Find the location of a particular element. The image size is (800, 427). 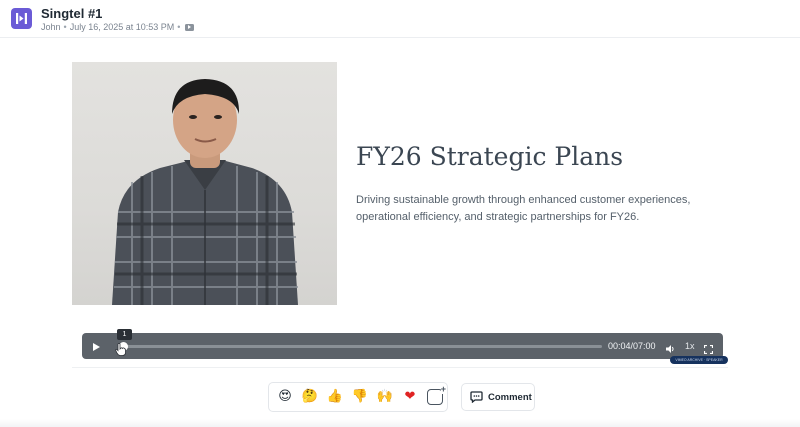

bottom-edge is located at coordinates (400, 423).